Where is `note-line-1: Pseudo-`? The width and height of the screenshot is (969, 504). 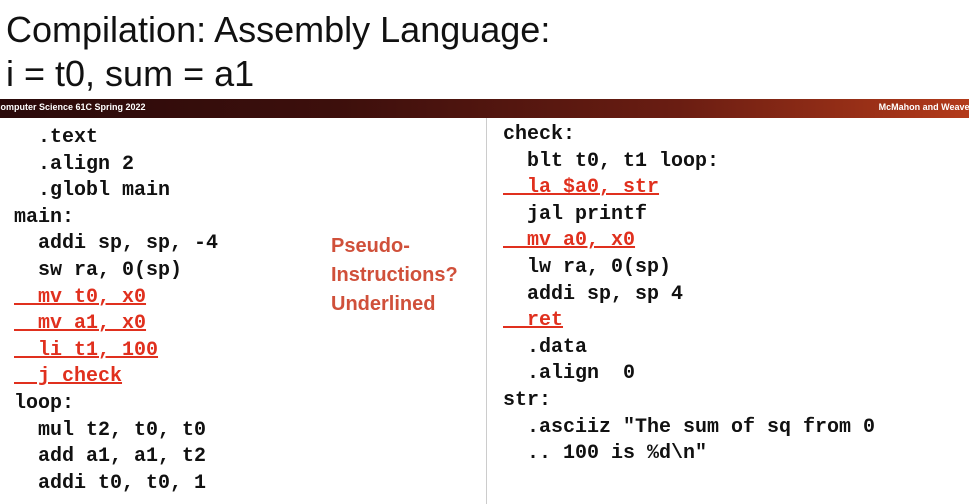 note-line-1: Pseudo- is located at coordinates (370, 246).